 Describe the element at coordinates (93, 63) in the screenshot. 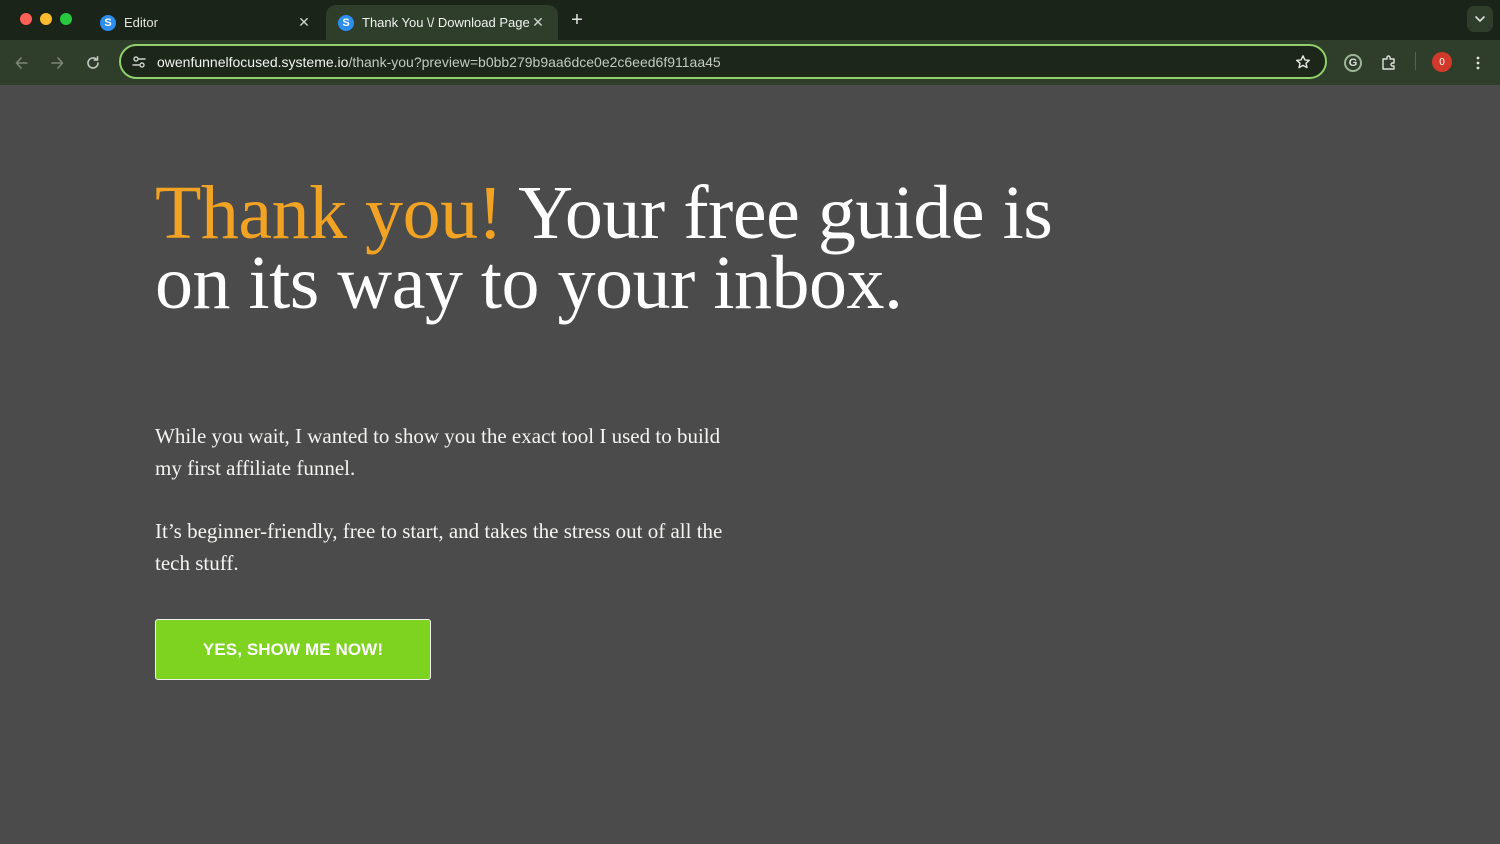

I see `reload-icon` at that location.